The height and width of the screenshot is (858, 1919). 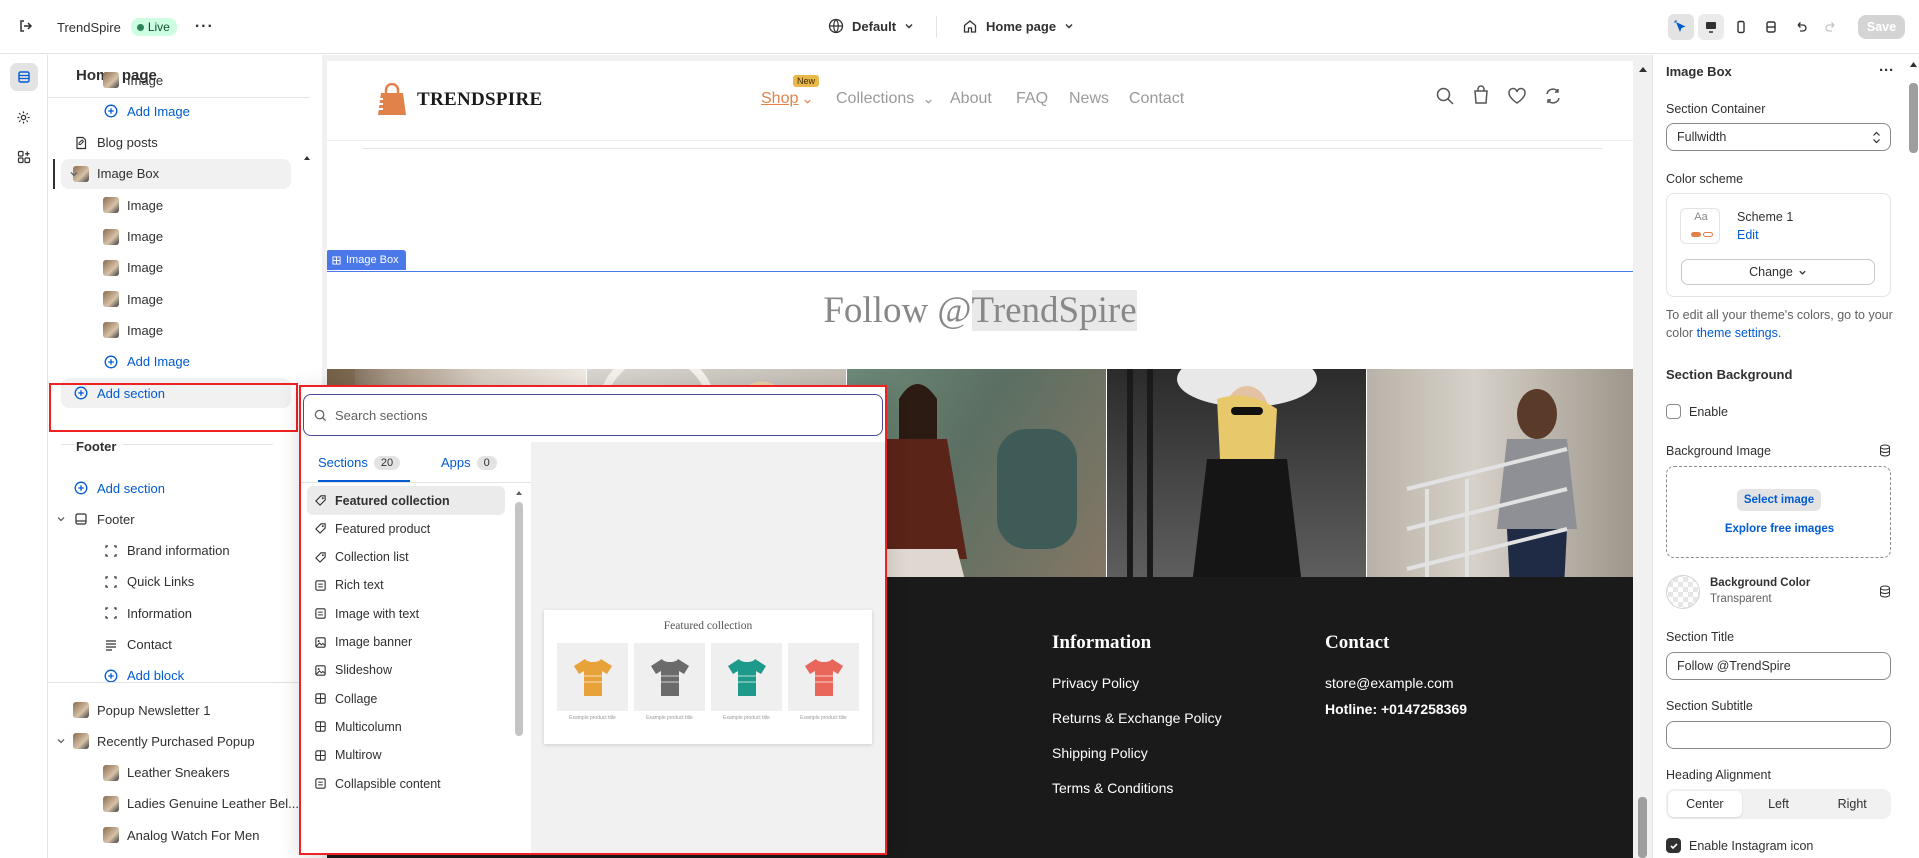 What do you see at coordinates (359, 462) in the screenshot?
I see `tab-sections: Sections 20` at bounding box center [359, 462].